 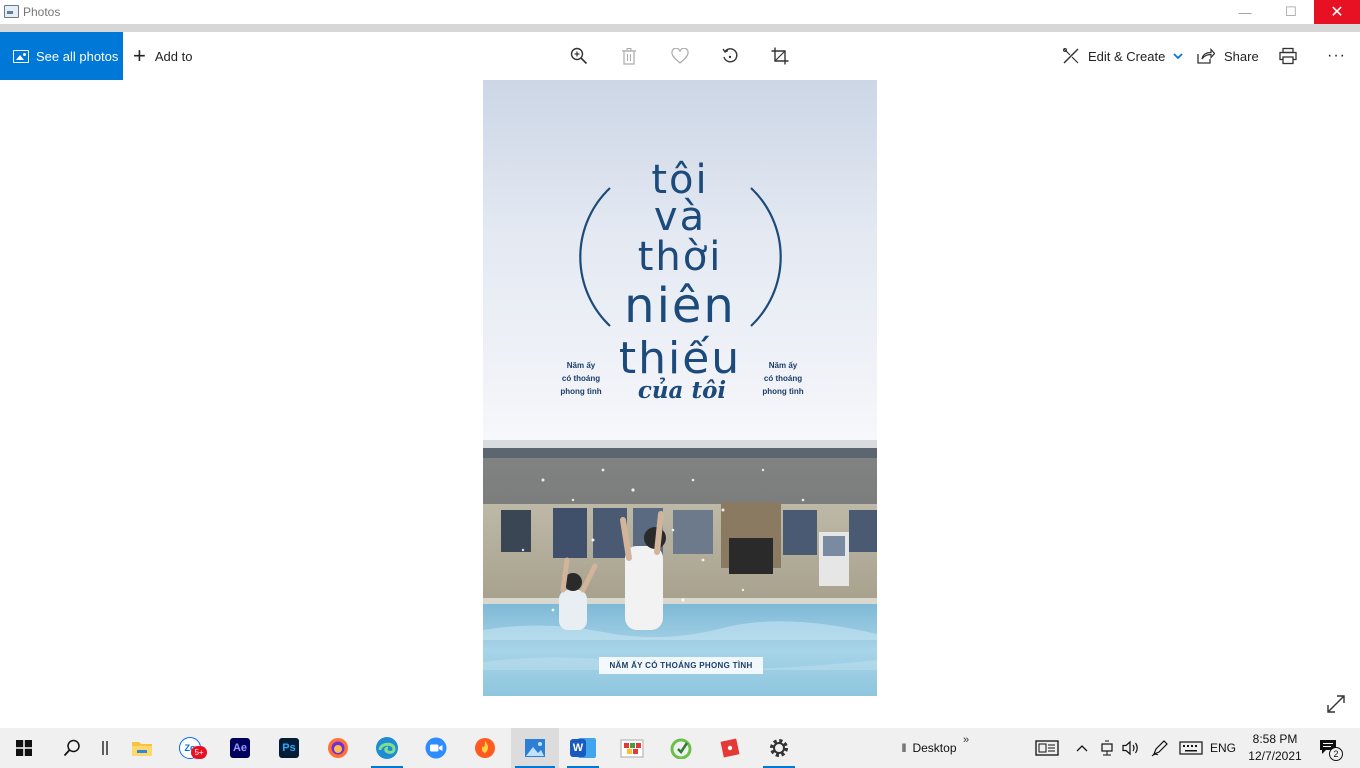 I want to click on tray-pen, so click(x=1160, y=748).